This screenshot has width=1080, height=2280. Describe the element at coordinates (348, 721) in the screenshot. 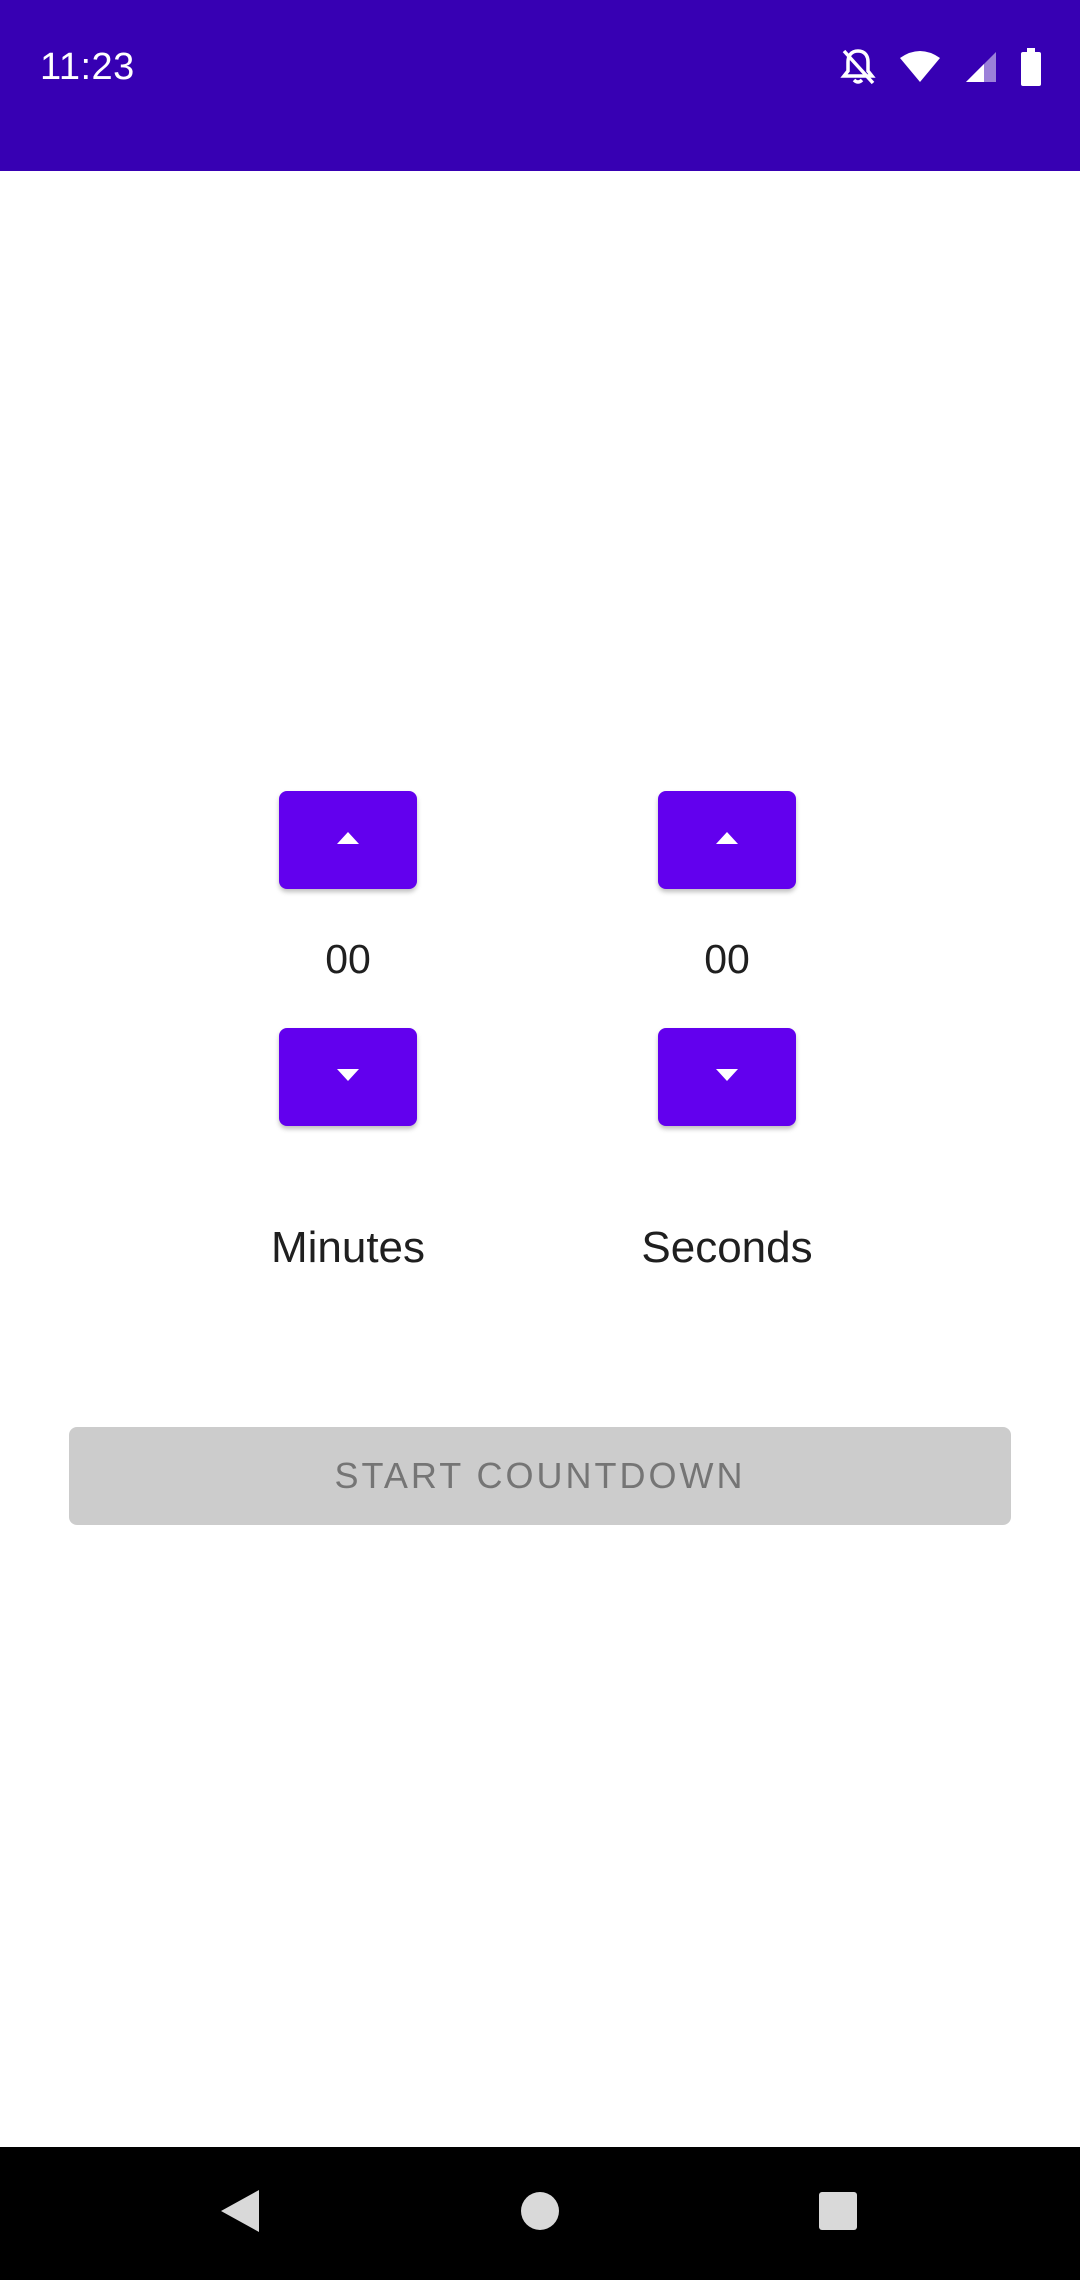

I see `minutes-stepper: 00 Minutes` at that location.